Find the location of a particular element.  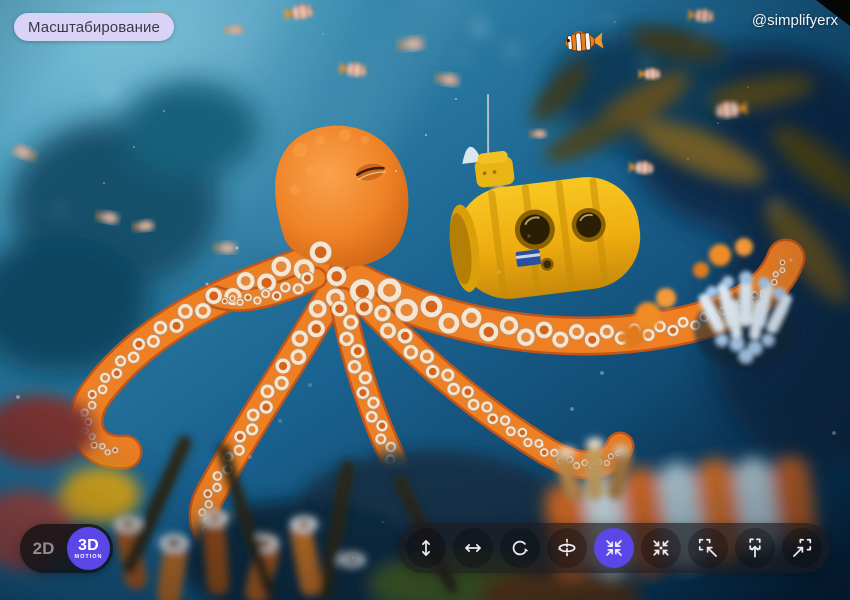

zoom-in-button is located at coordinates (614, 548).